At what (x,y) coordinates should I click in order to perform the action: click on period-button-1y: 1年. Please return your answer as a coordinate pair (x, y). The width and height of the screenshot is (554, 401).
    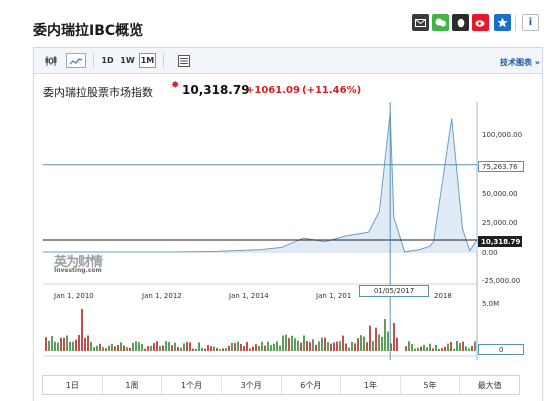
    Looking at the image, I should click on (371, 385).